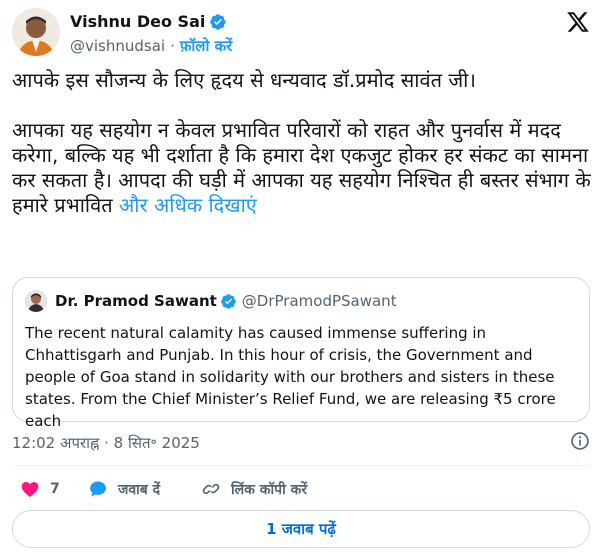  I want to click on author-avatar-image, so click(36, 32).